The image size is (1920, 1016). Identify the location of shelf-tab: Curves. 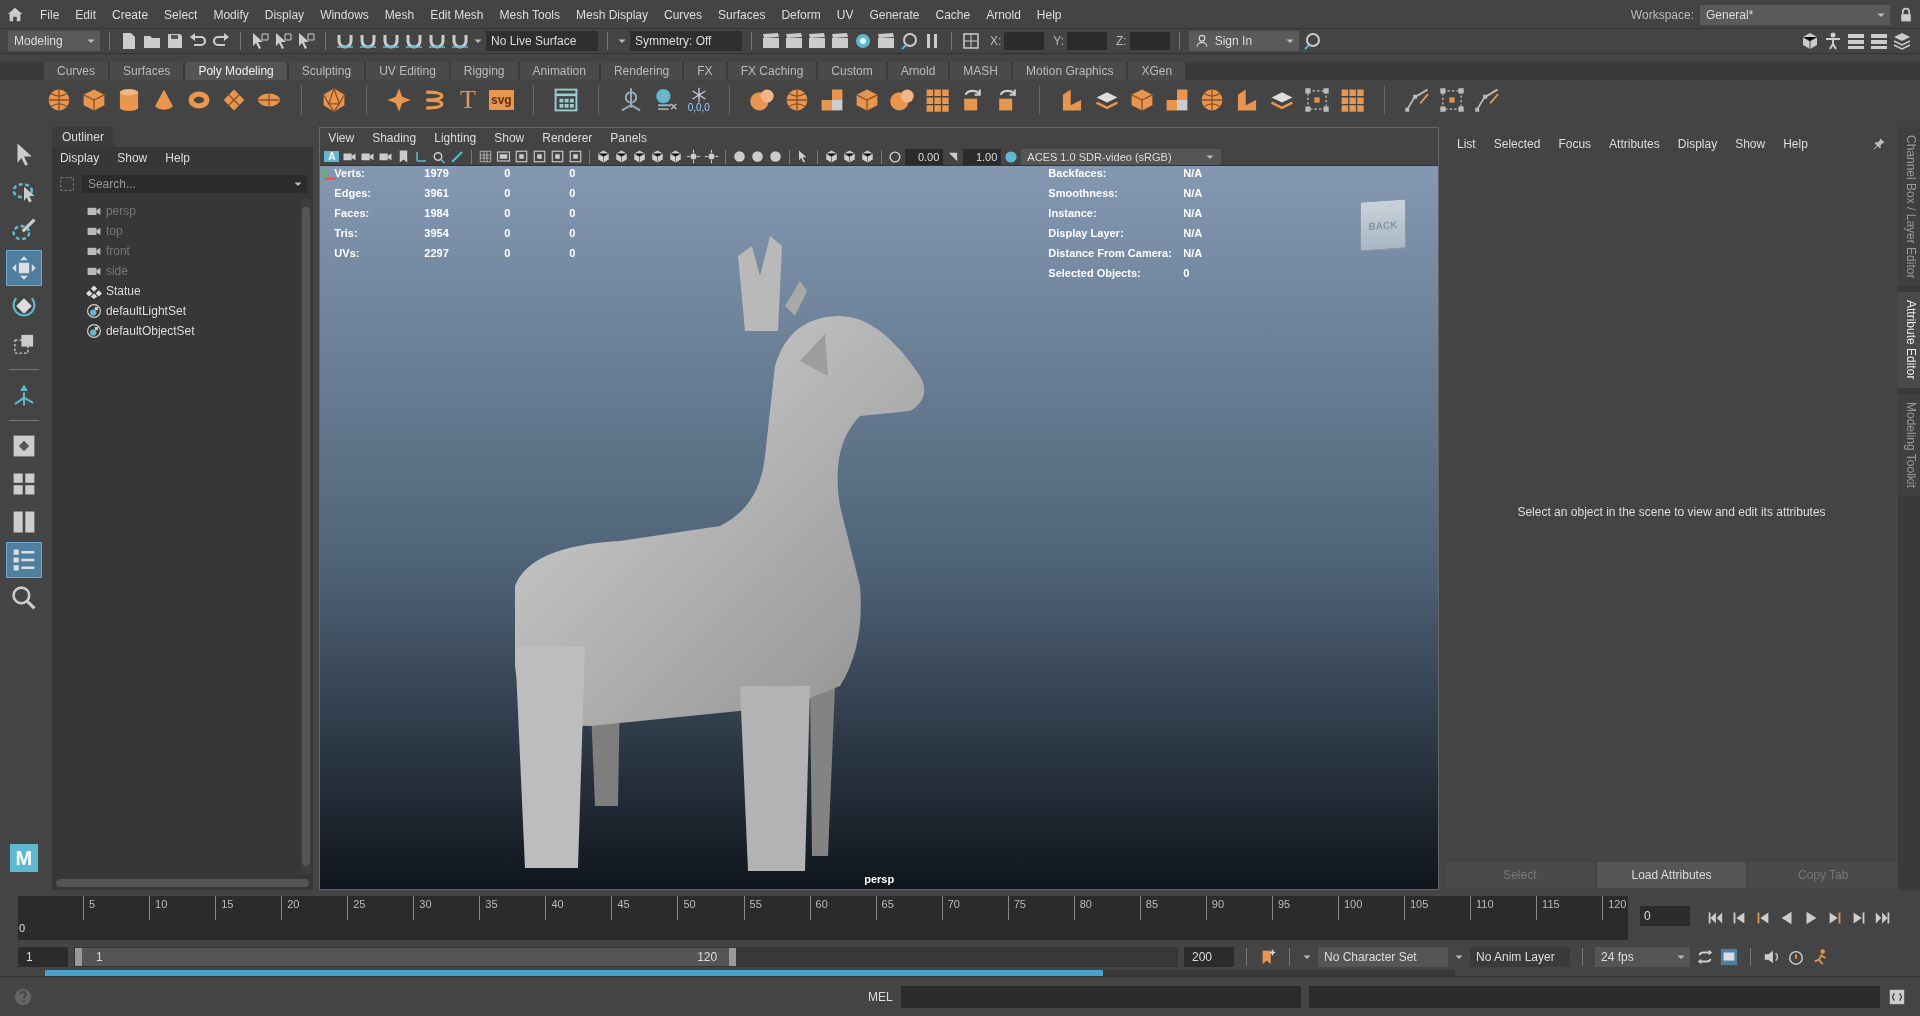
(76, 71).